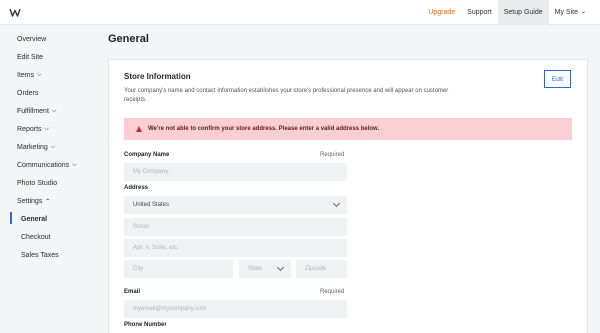 Image resolution: width=600 pixels, height=333 pixels. I want to click on phone-number-label: Phone Number, so click(145, 325).